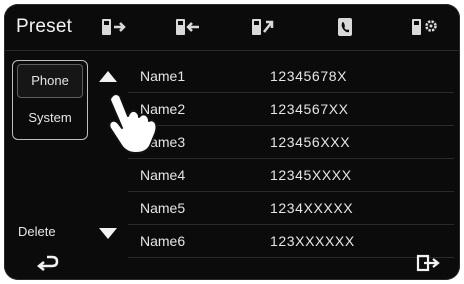 Image resolution: width=464 pixels, height=284 pixels. I want to click on preset-name: Name6, so click(163, 241).